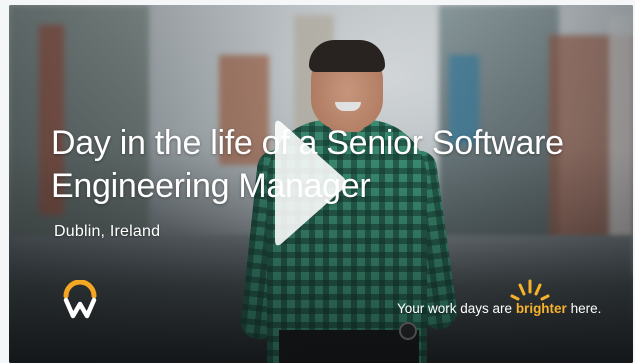 Image resolution: width=635 pixels, height=363 pixels. I want to click on tagline-prefix: Your work days are, so click(456, 308).